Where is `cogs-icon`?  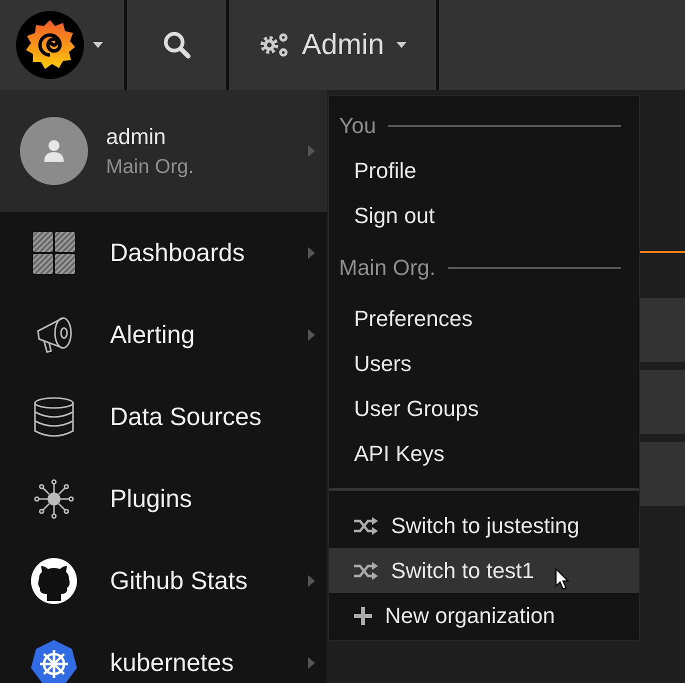 cogs-icon is located at coordinates (274, 45).